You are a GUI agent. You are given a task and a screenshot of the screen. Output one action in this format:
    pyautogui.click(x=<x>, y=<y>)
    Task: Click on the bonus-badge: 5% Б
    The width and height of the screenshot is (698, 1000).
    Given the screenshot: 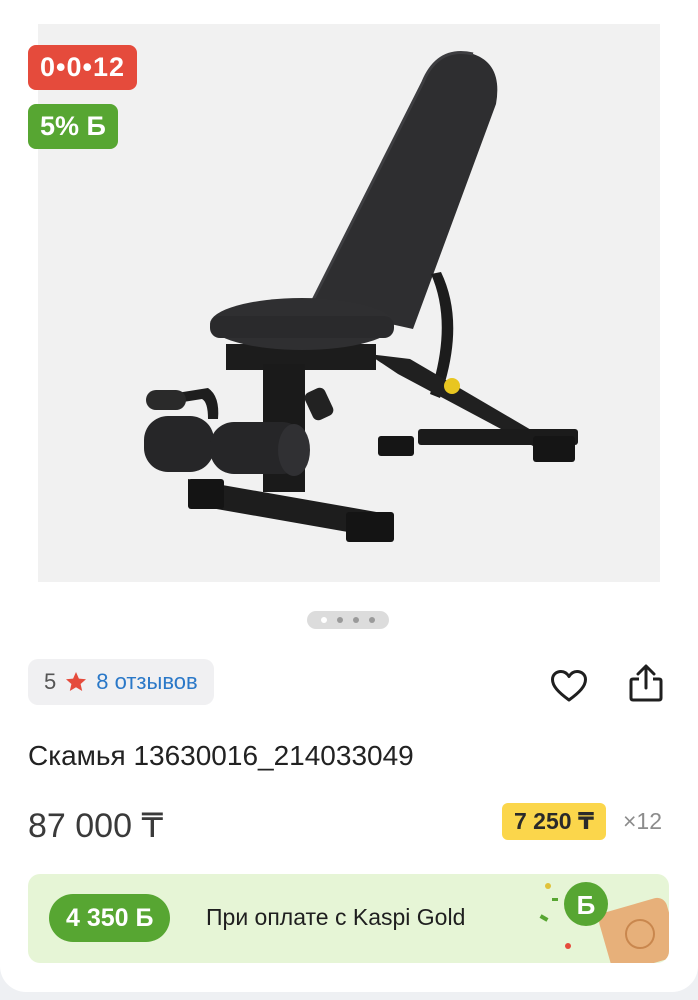 What is the action you would take?
    pyautogui.click(x=73, y=126)
    